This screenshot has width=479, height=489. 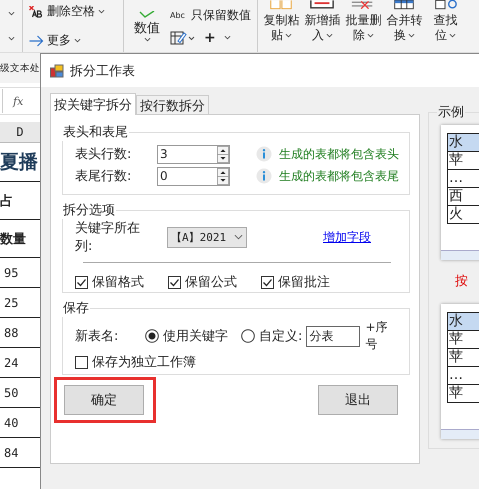 I want to click on suffix-label: +序号, so click(x=377, y=336).